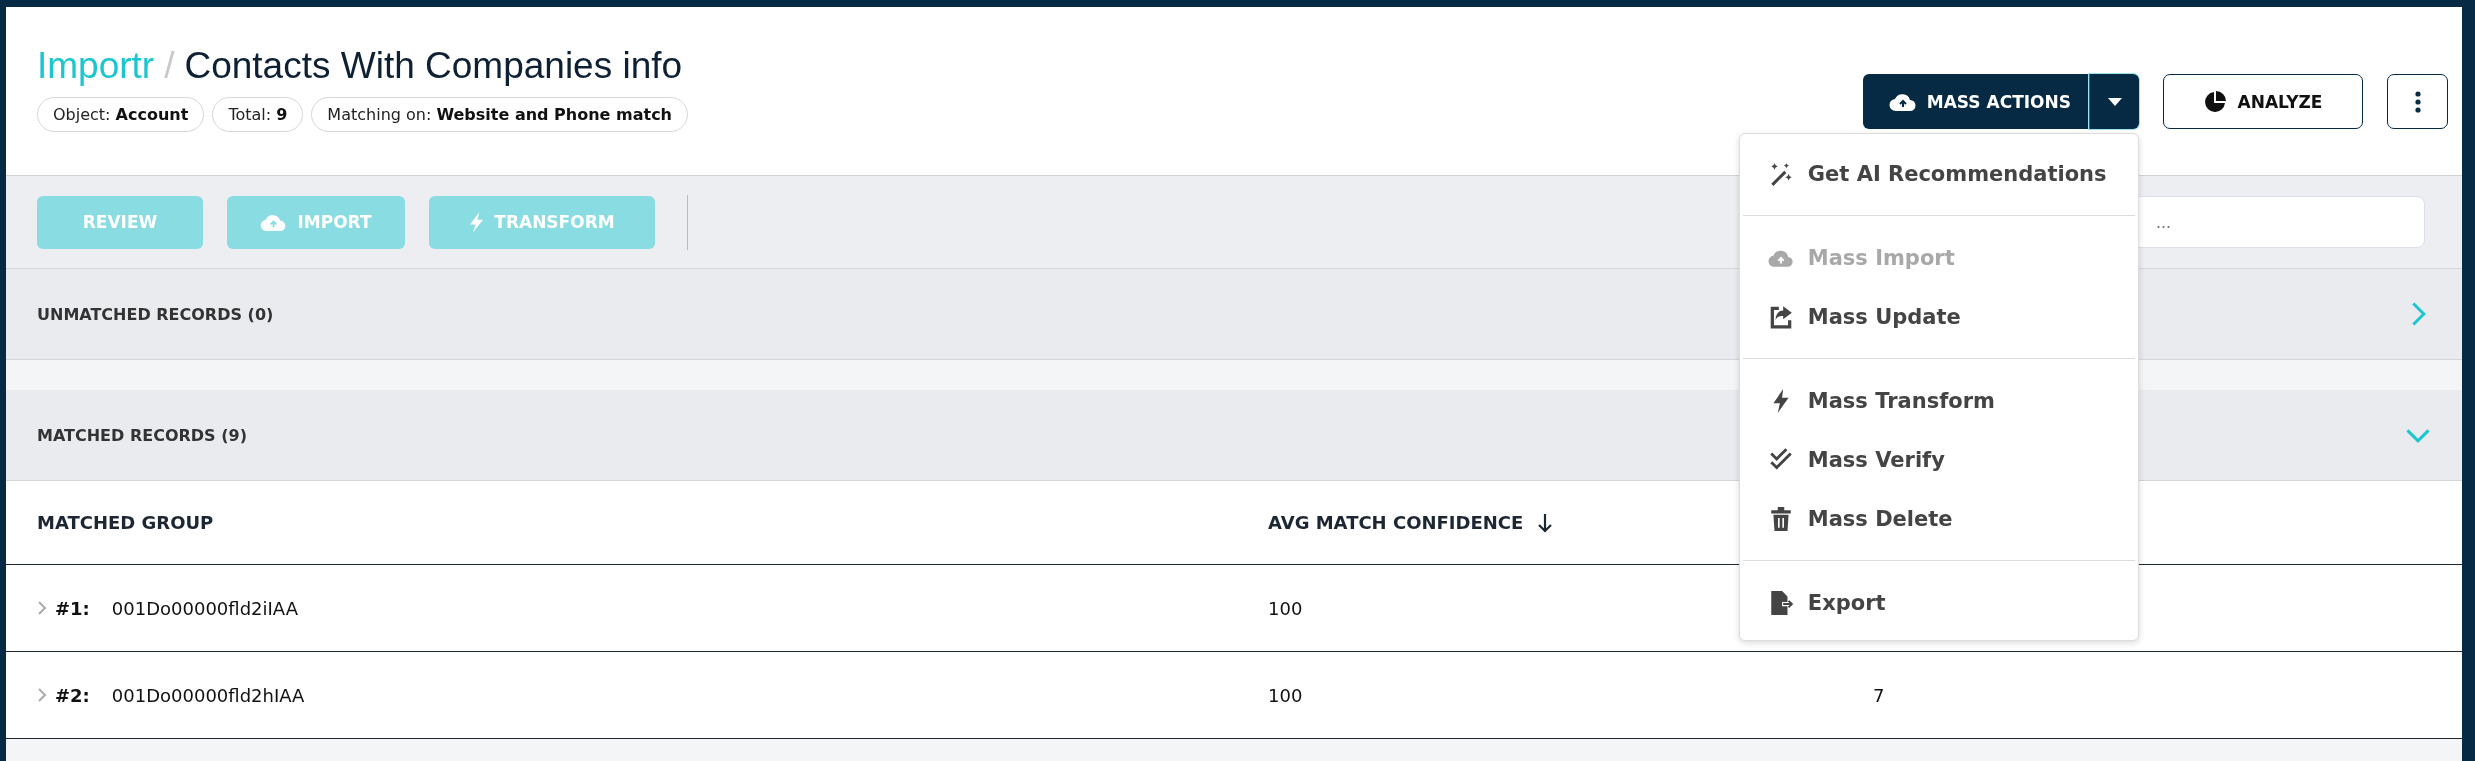 This screenshot has width=2475, height=761. What do you see at coordinates (1545, 522) in the screenshot?
I see `sort-arrow-icon` at bounding box center [1545, 522].